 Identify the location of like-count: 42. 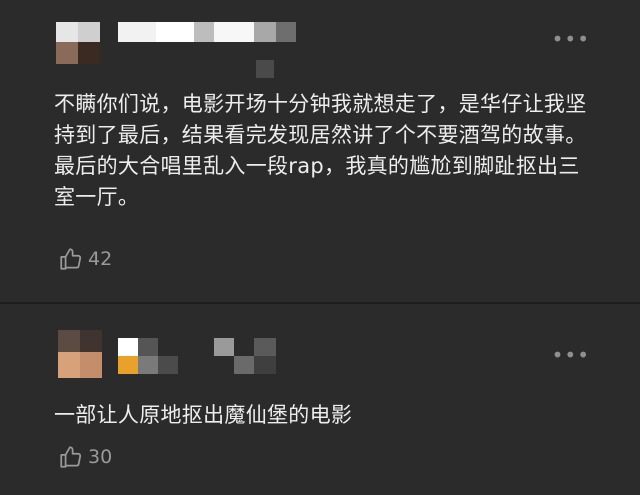
(100, 259).